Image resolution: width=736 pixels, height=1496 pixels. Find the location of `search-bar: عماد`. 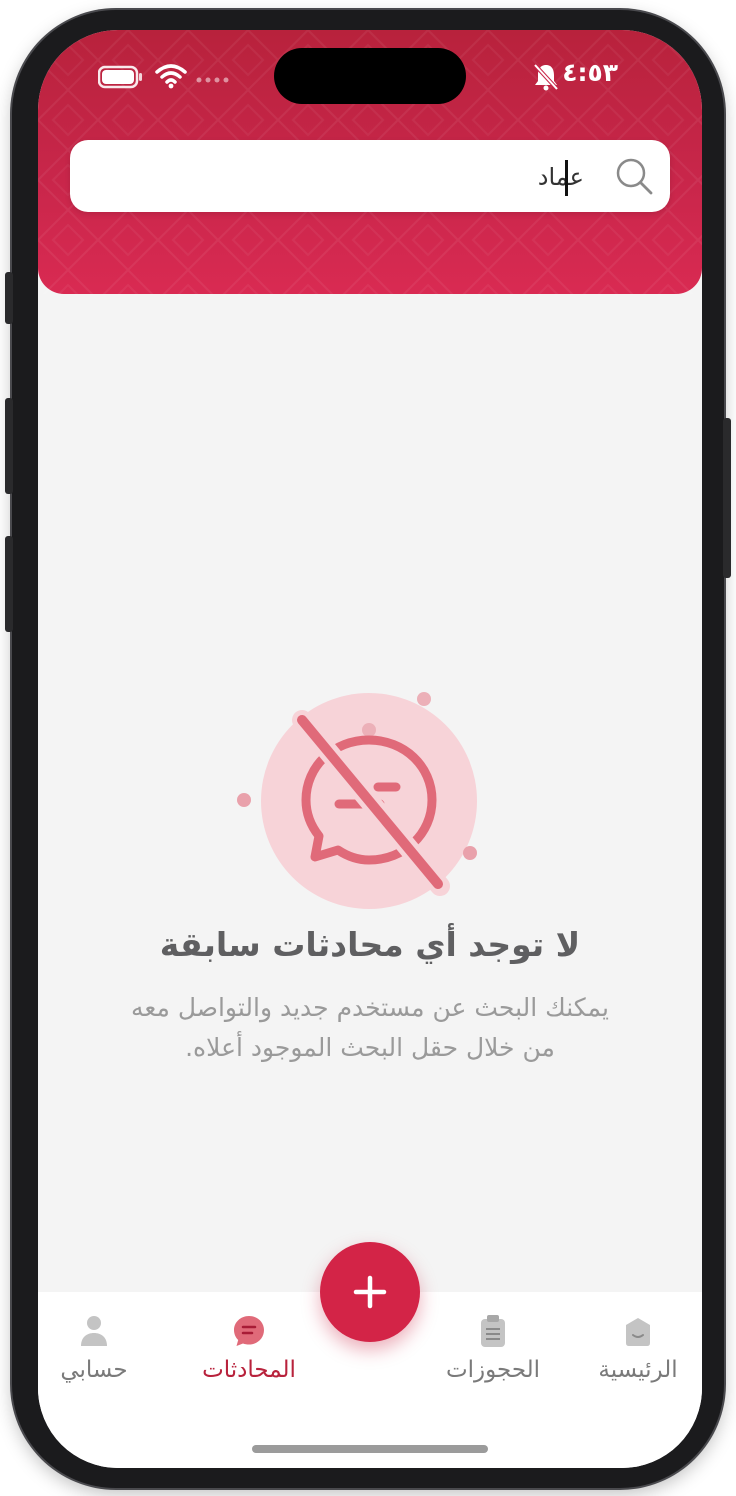

search-bar: عماد is located at coordinates (370, 176).